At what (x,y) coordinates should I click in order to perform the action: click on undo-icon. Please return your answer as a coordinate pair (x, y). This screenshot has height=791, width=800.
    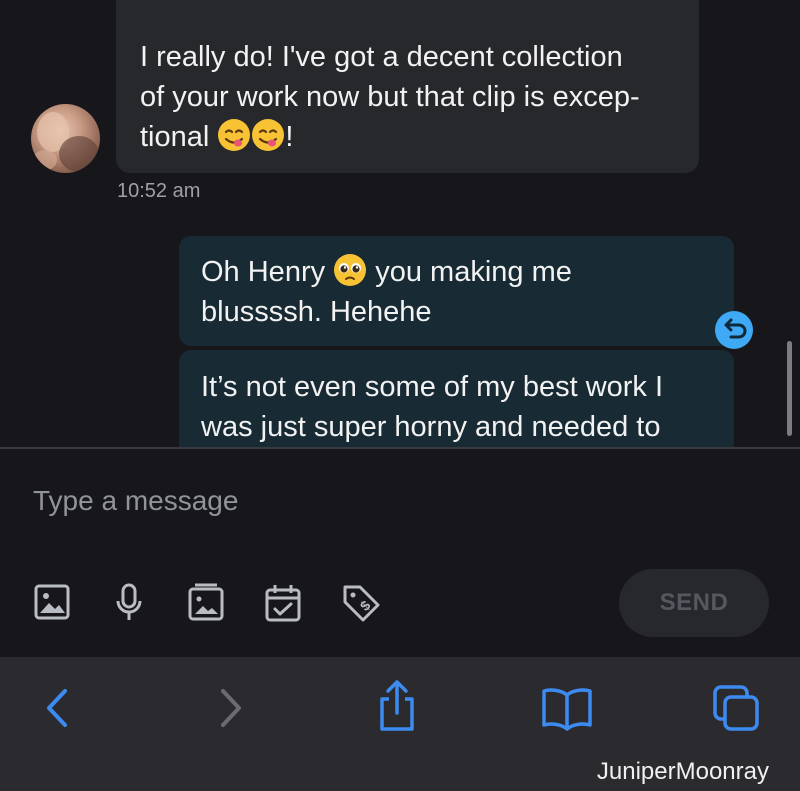
    Looking at the image, I should click on (734, 330).